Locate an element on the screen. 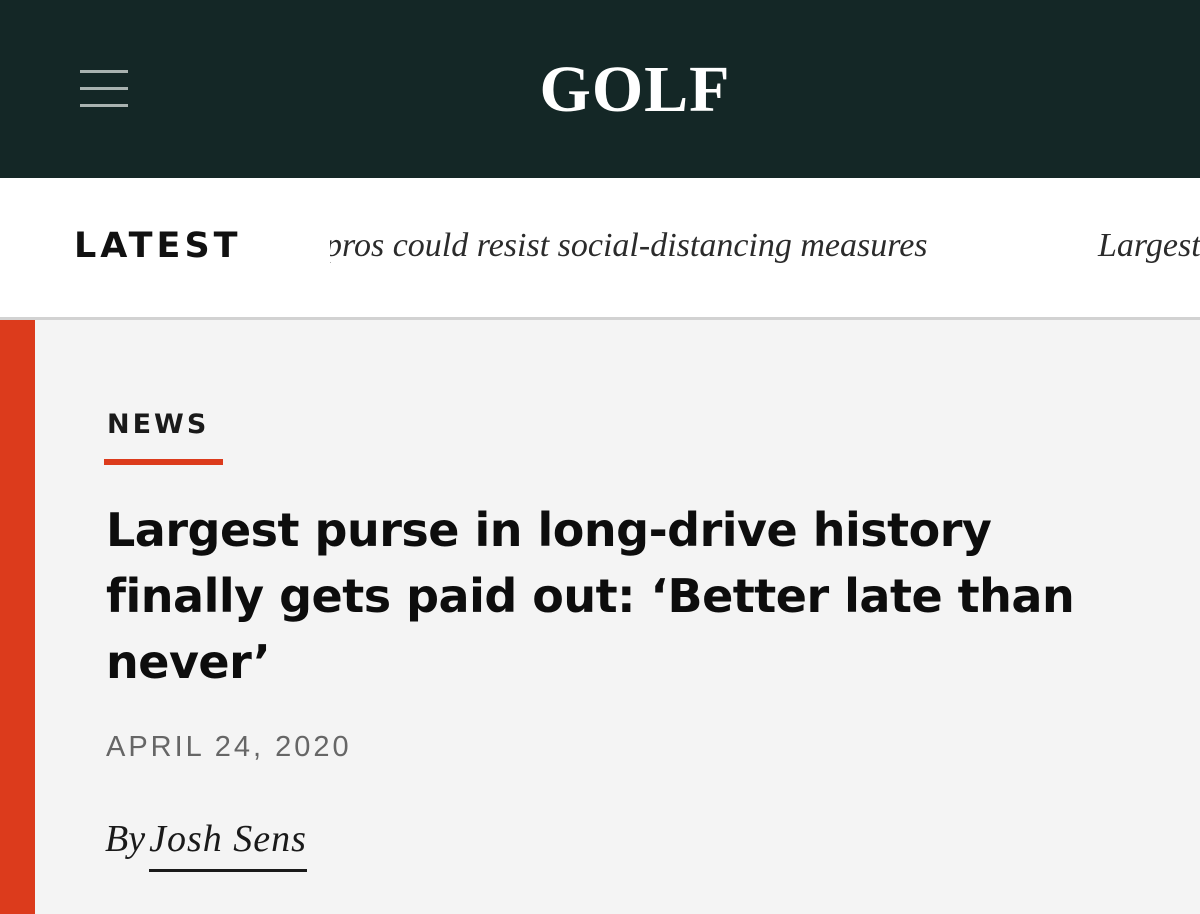  article-date: APRIL 24, 2020 is located at coordinates (229, 747).